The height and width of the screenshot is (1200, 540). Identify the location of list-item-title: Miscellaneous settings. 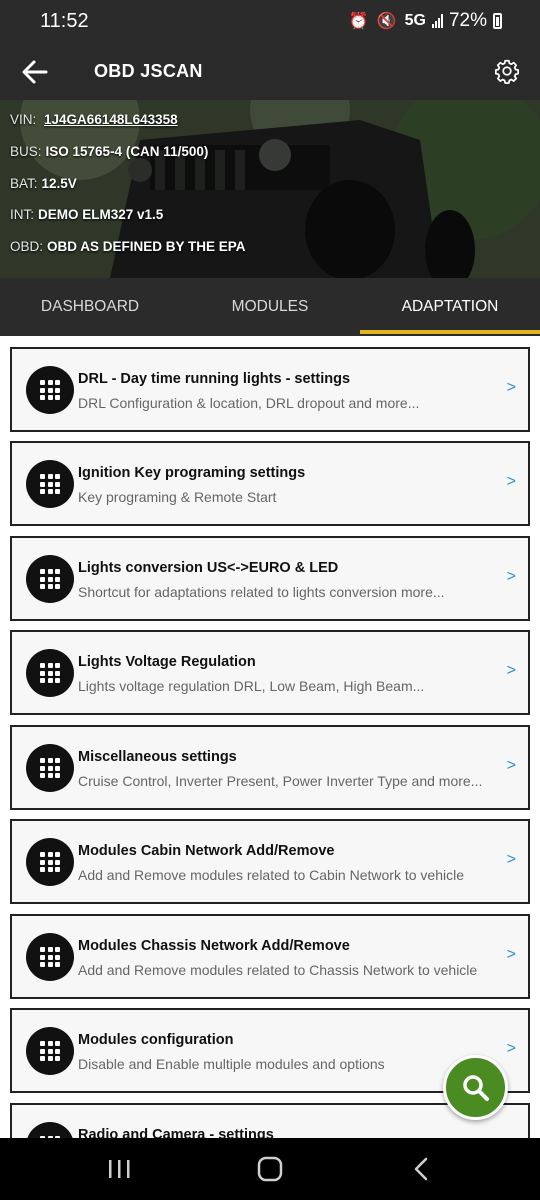
(157, 757).